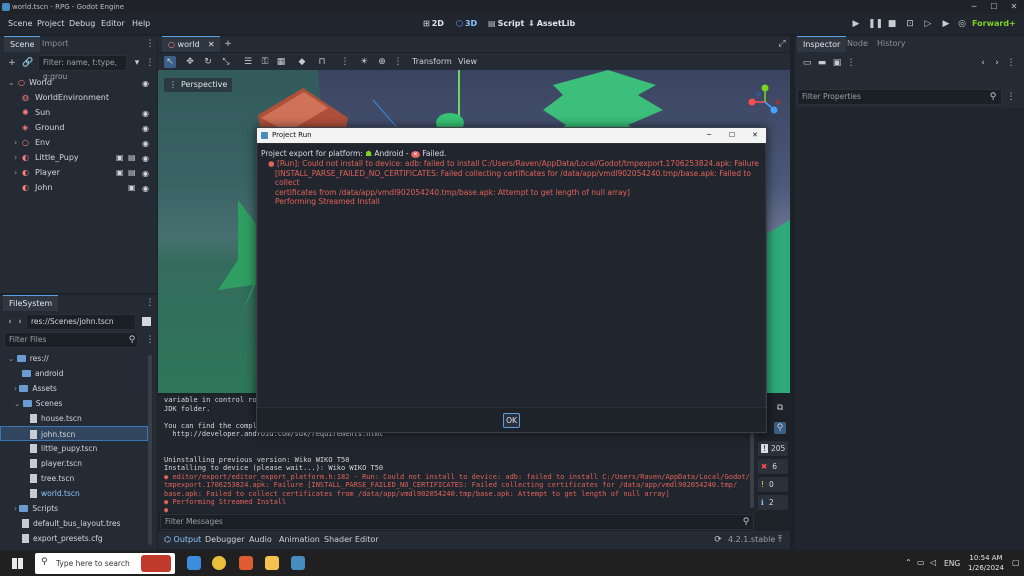 This screenshot has height=576, width=1024. Describe the element at coordinates (851, 63) in the screenshot. I see `resource-menu-icon: ⋮` at that location.